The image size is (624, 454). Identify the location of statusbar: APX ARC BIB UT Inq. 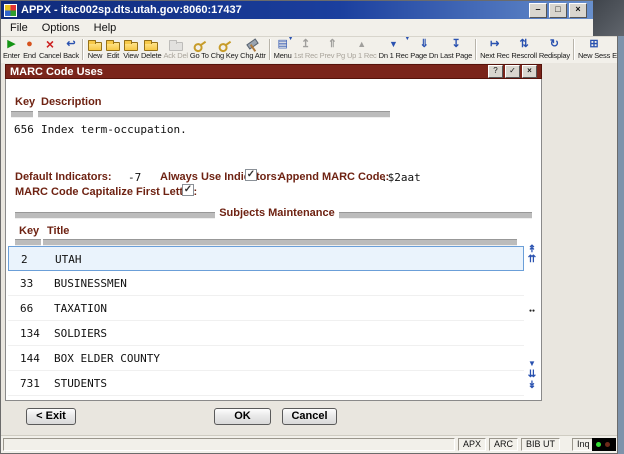
(309, 444).